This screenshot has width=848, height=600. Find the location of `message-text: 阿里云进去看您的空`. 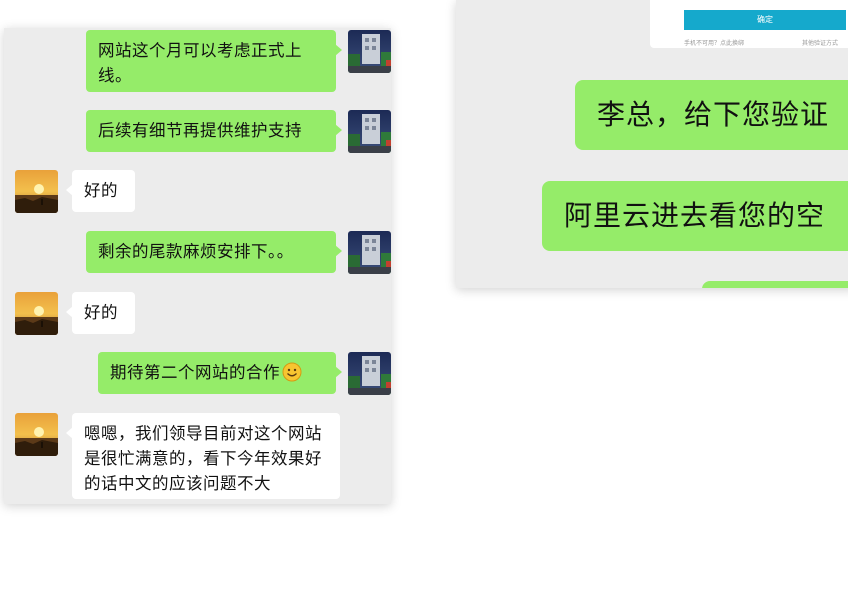

message-text: 阿里云进去看您的空 is located at coordinates (695, 215).